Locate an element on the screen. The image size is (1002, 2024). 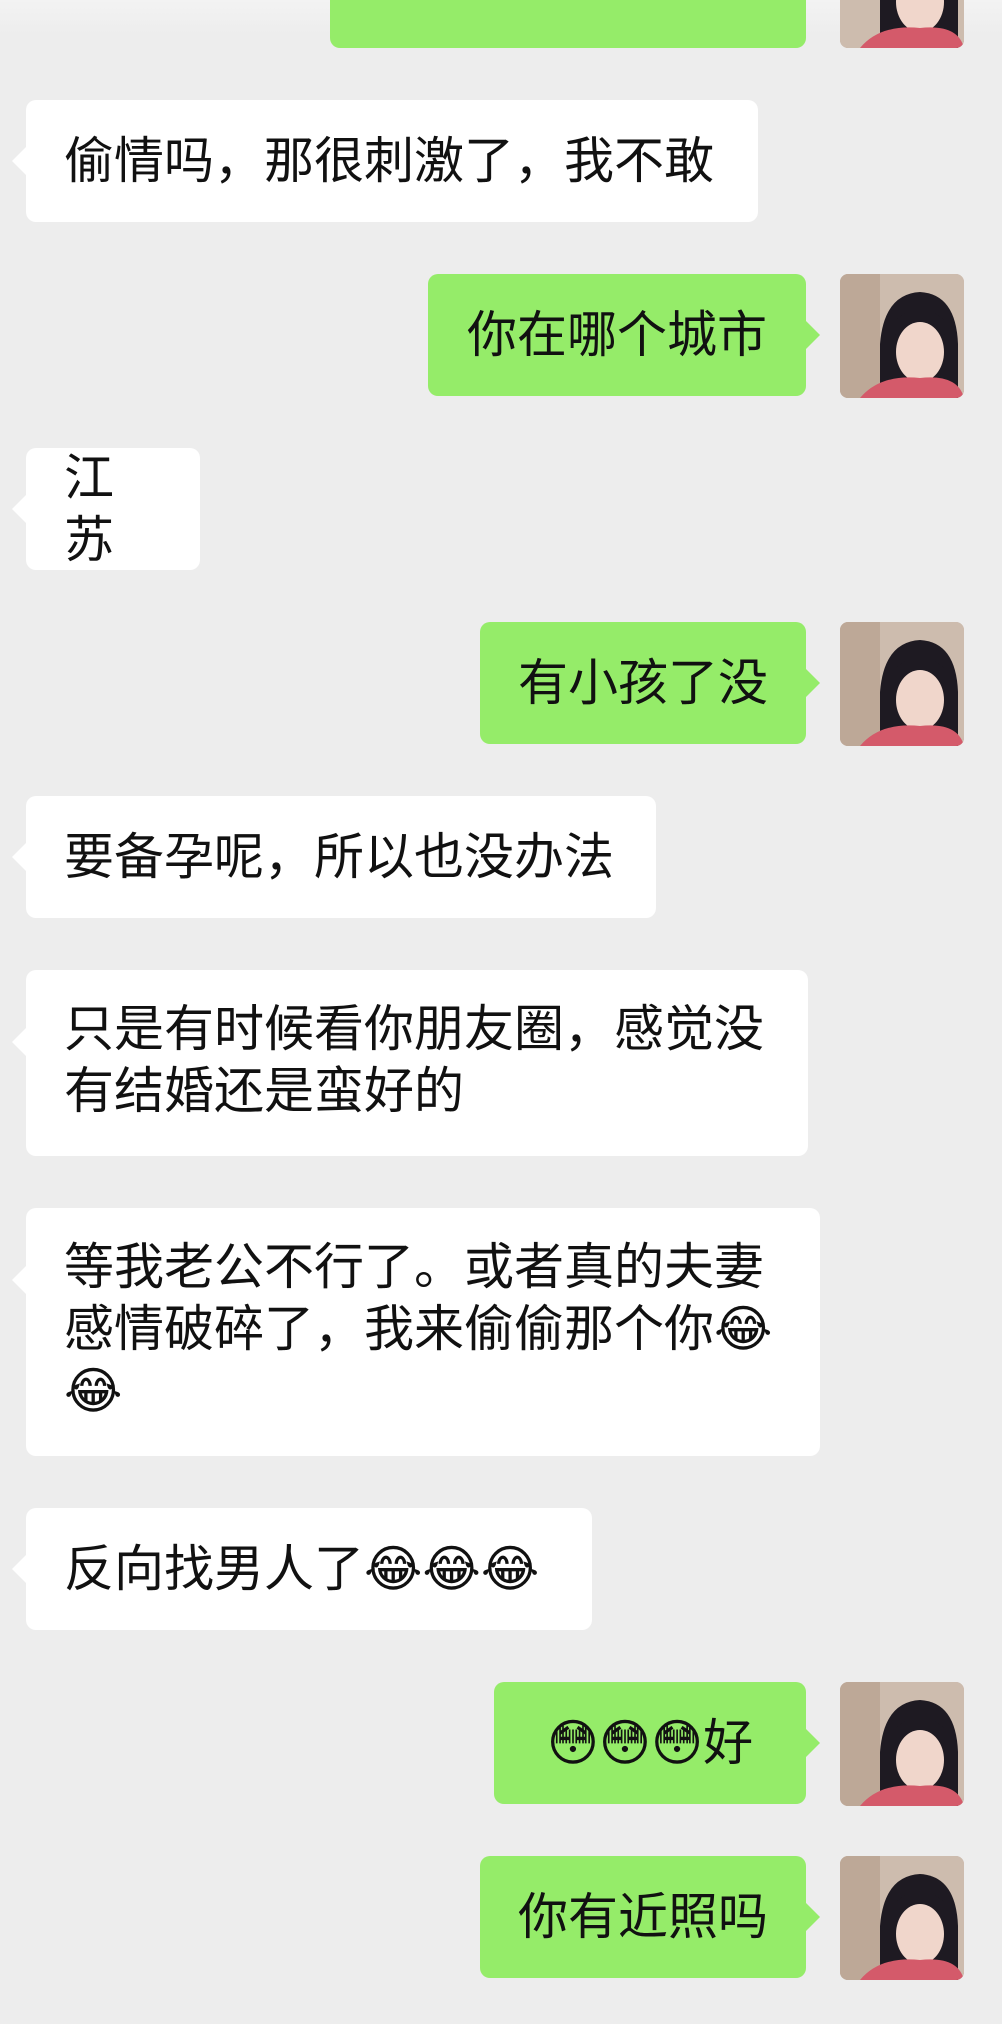
message-text: 江苏 is located at coordinates (89, 509).